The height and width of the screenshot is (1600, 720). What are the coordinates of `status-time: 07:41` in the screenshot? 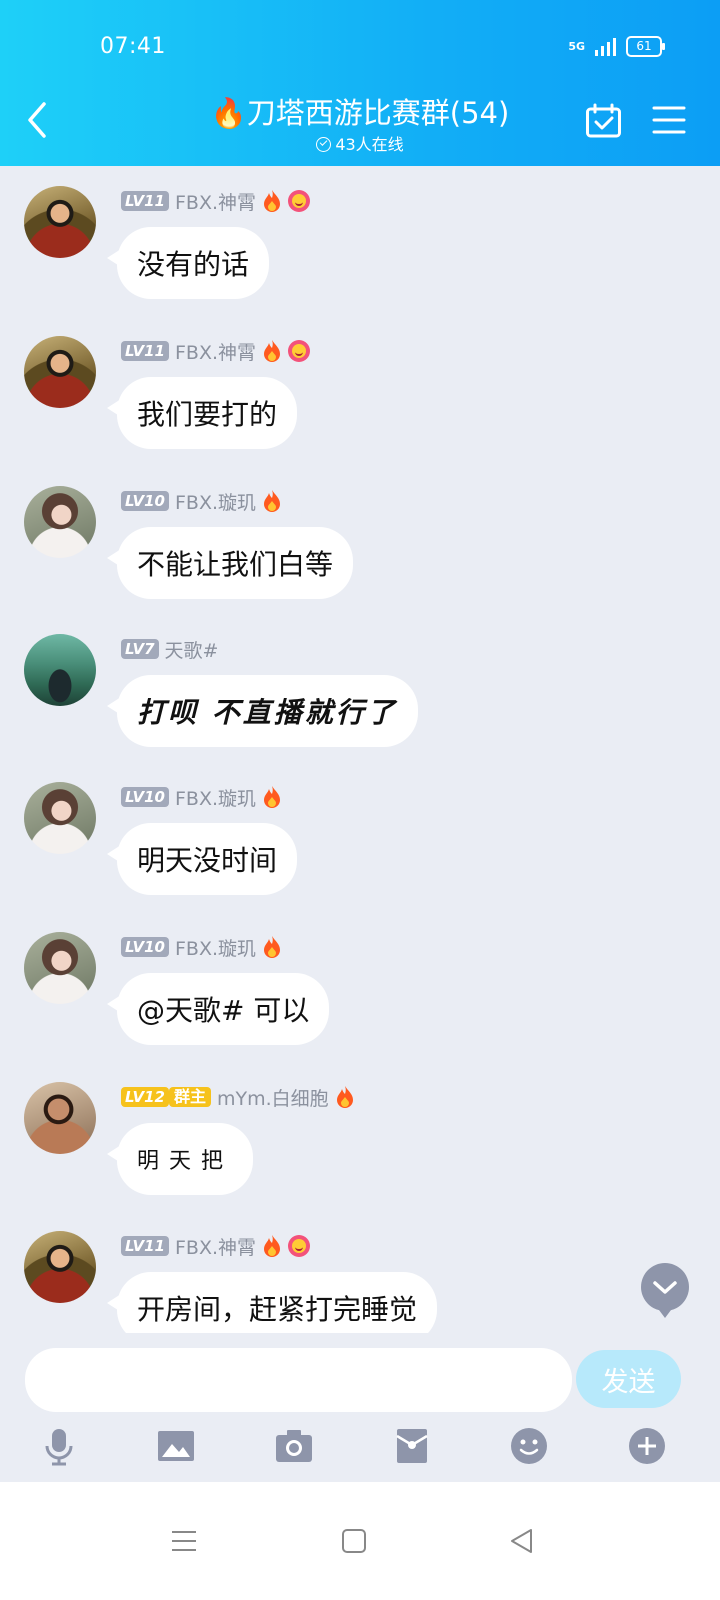 It's located at (133, 46).